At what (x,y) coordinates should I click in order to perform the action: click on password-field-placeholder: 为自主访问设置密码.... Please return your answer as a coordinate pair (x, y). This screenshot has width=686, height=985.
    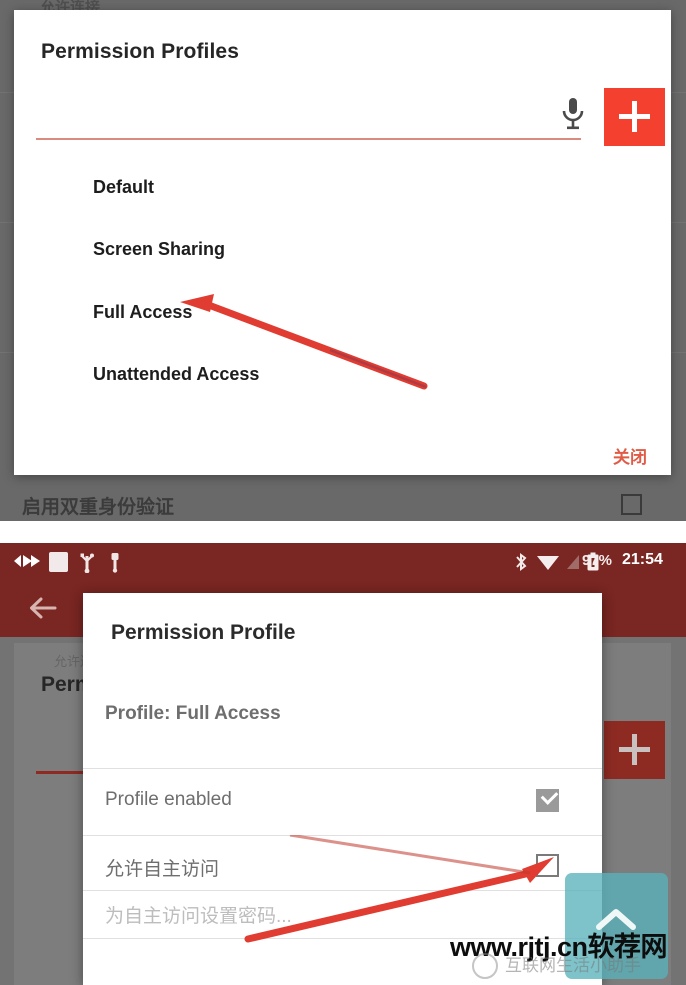
    Looking at the image, I should click on (198, 914).